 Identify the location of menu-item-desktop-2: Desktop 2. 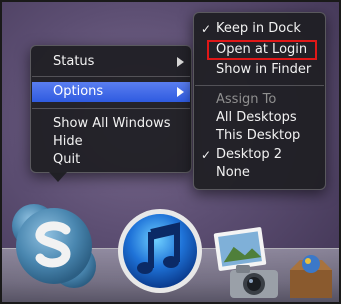
(249, 155).